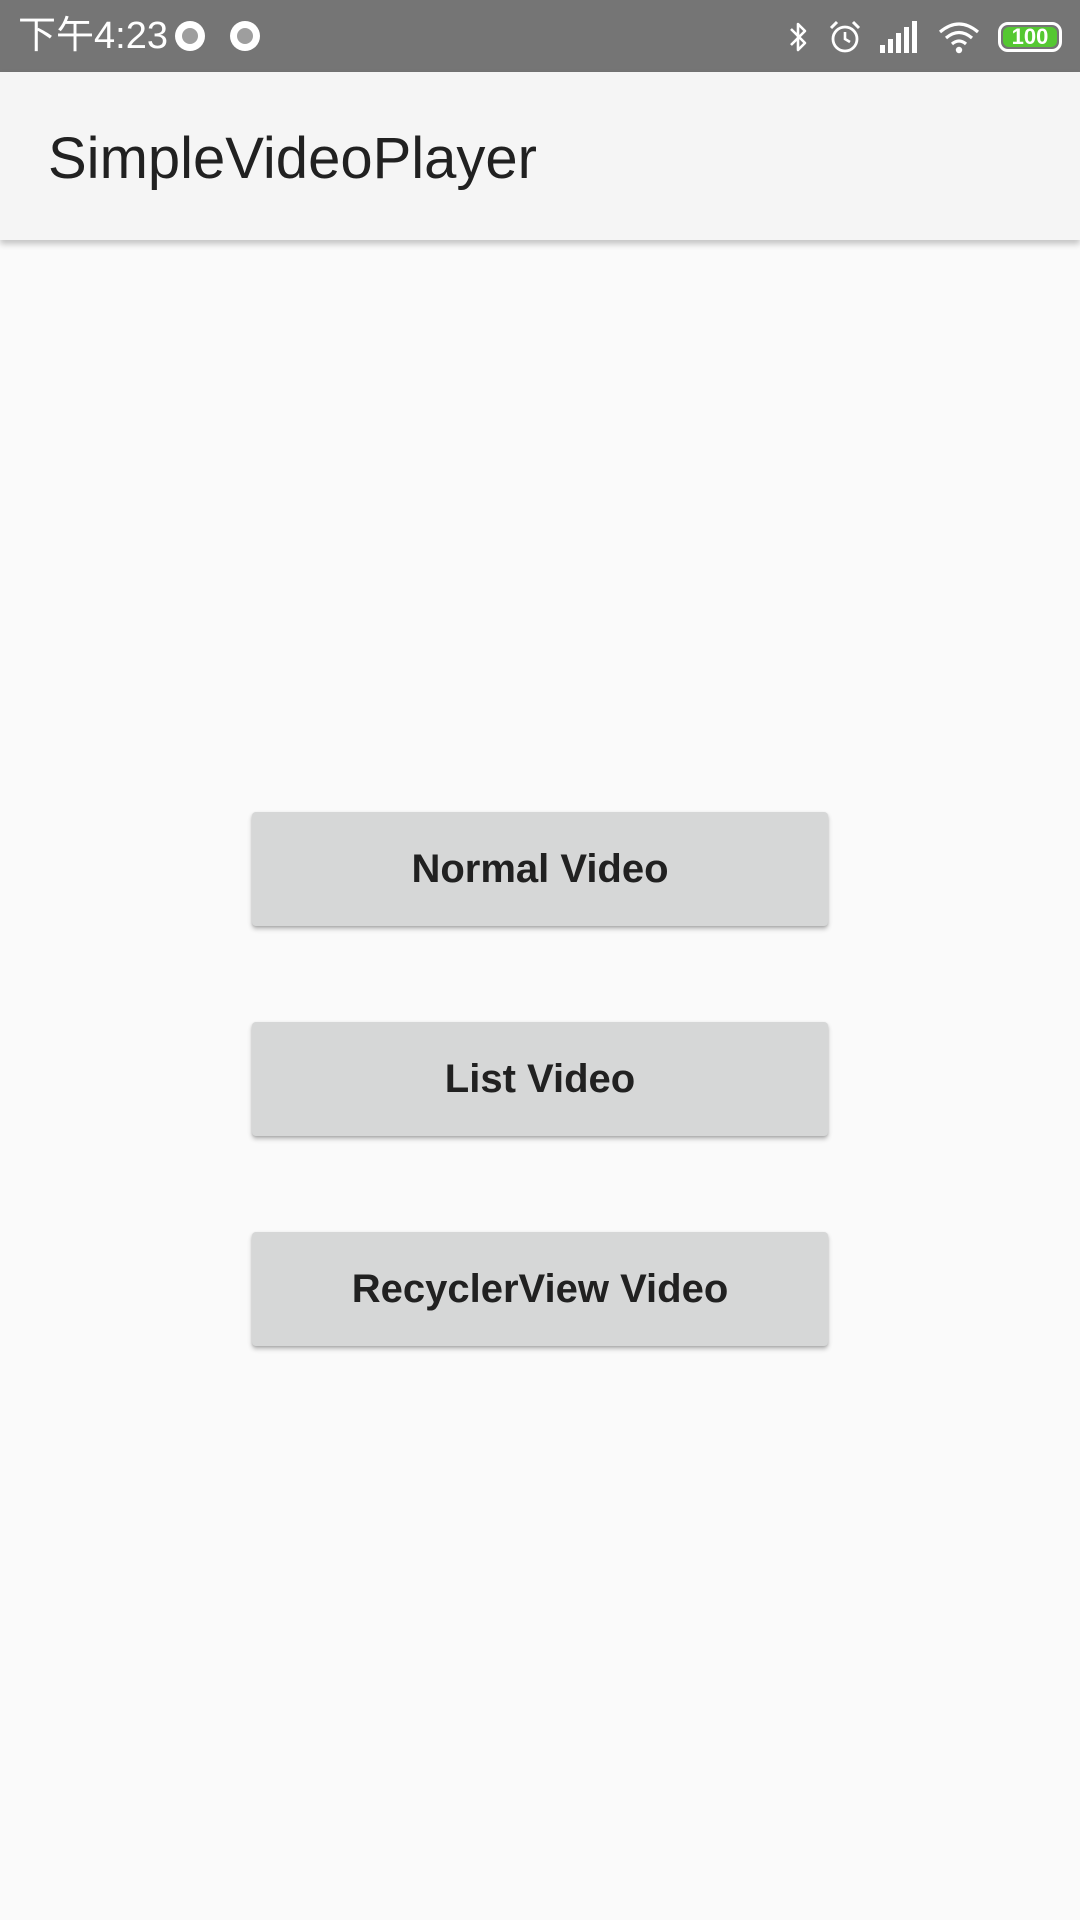 The image size is (1080, 1920). What do you see at coordinates (959, 38) in the screenshot?
I see `wifi-icon` at bounding box center [959, 38].